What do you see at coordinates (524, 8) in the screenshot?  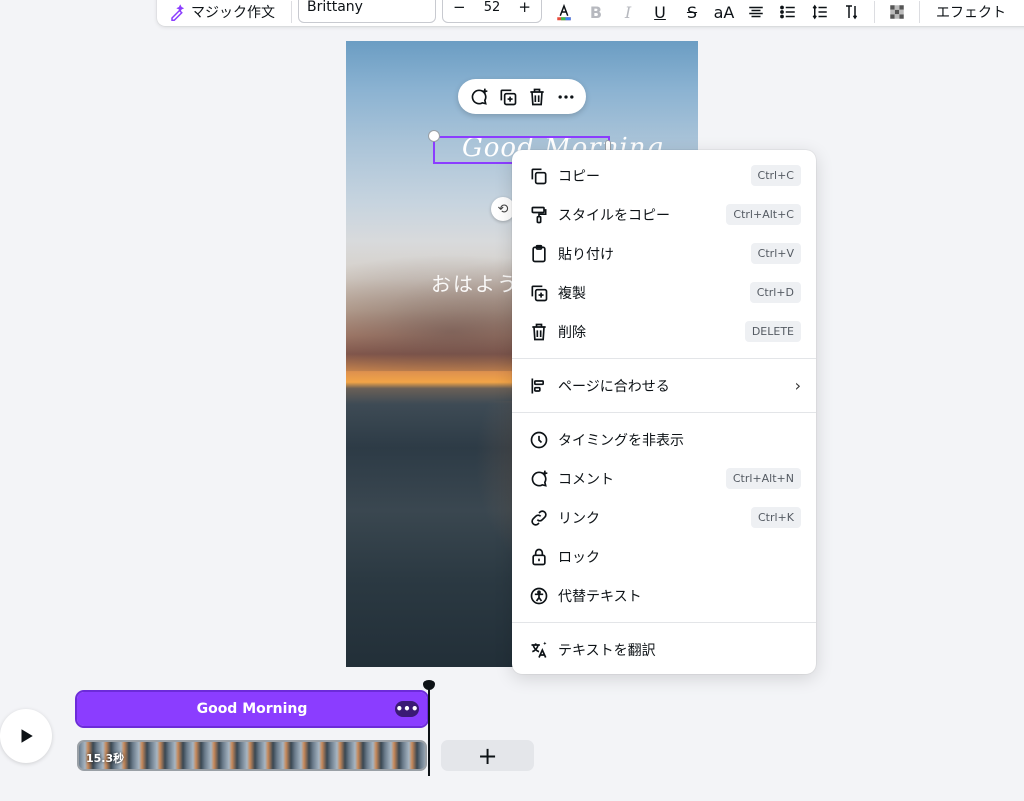 I see `font-size-increase-button: +` at bounding box center [524, 8].